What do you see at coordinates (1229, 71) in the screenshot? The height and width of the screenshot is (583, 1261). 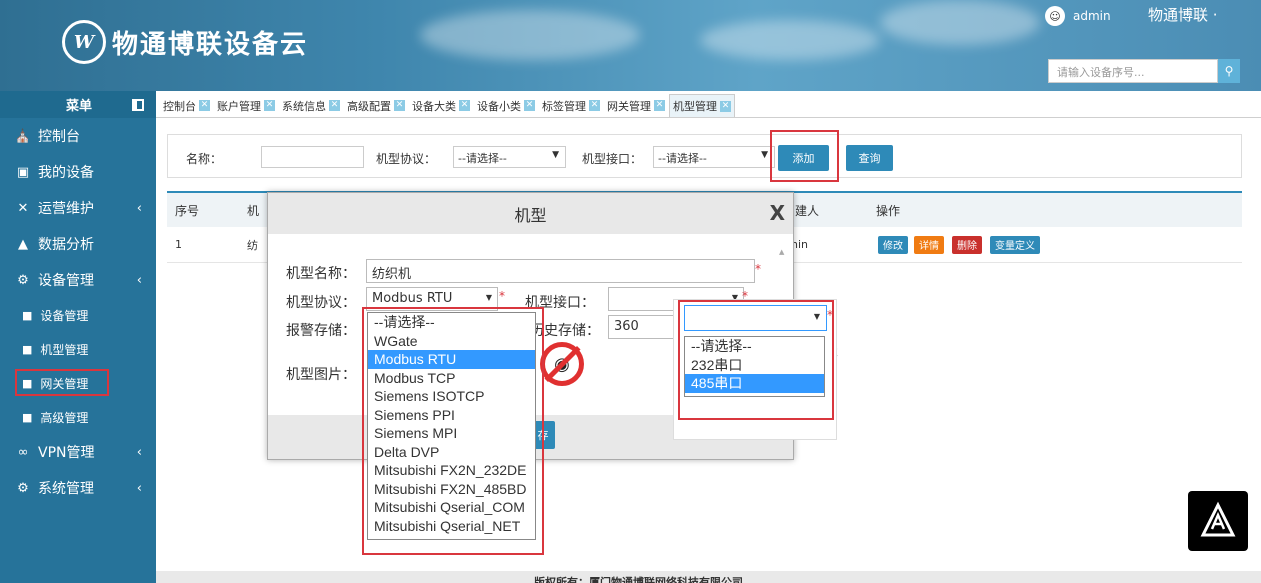 I see `search-icon: ⚲` at bounding box center [1229, 71].